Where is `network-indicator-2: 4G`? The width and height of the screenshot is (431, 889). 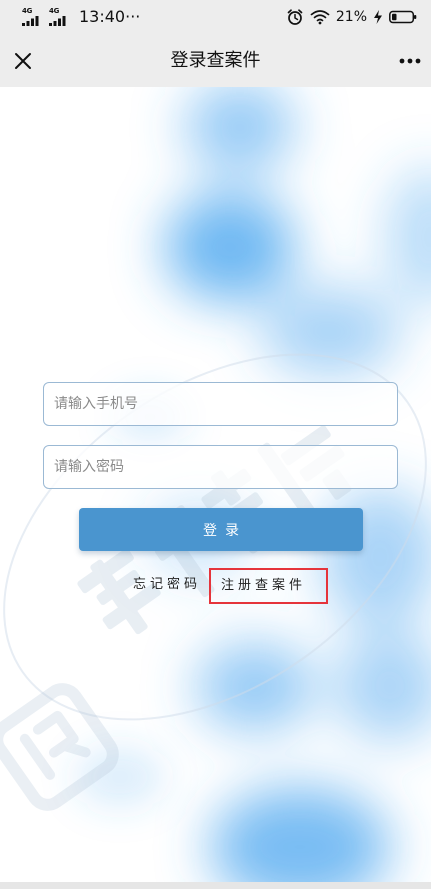
network-indicator-2: 4G is located at coordinates (61, 17).